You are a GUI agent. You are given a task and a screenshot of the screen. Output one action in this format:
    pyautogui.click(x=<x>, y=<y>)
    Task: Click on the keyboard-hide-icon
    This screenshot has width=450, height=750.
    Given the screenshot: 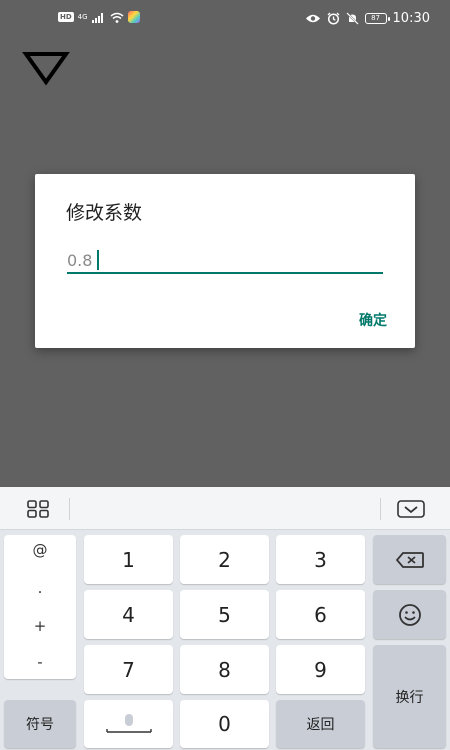 What is the action you would take?
    pyautogui.click(x=411, y=509)
    